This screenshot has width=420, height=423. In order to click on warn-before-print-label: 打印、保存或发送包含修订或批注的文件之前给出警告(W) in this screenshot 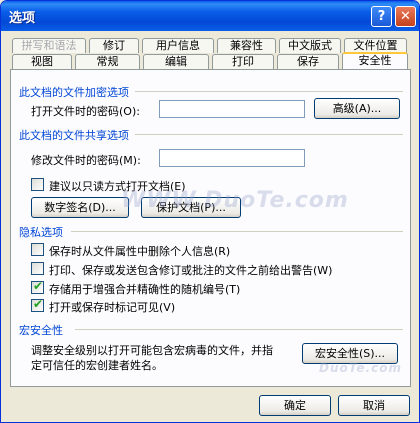, I will do `click(191, 270)`.